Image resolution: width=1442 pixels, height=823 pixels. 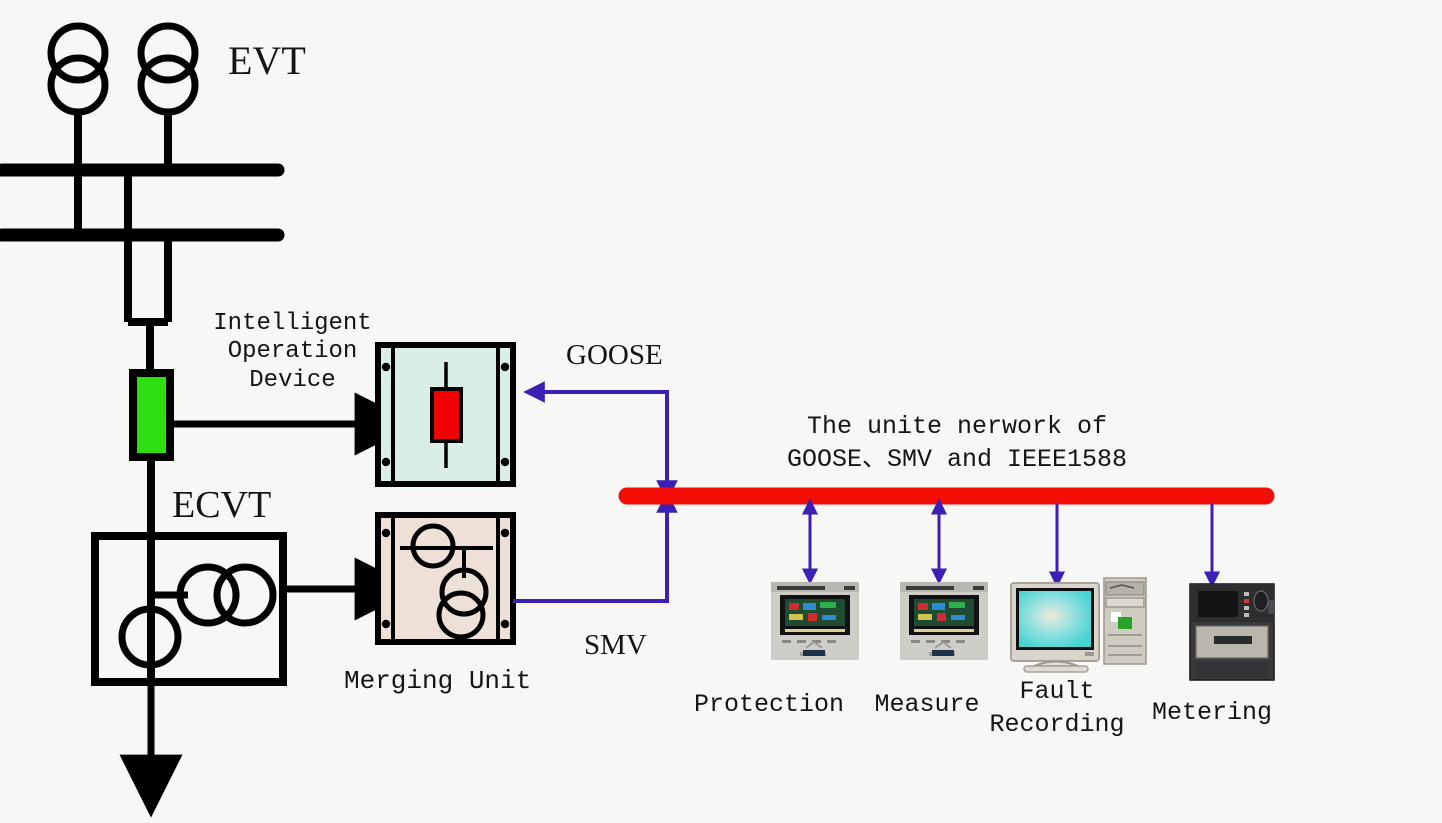 I want to click on disconnector-loop, so click(x=123, y=273).